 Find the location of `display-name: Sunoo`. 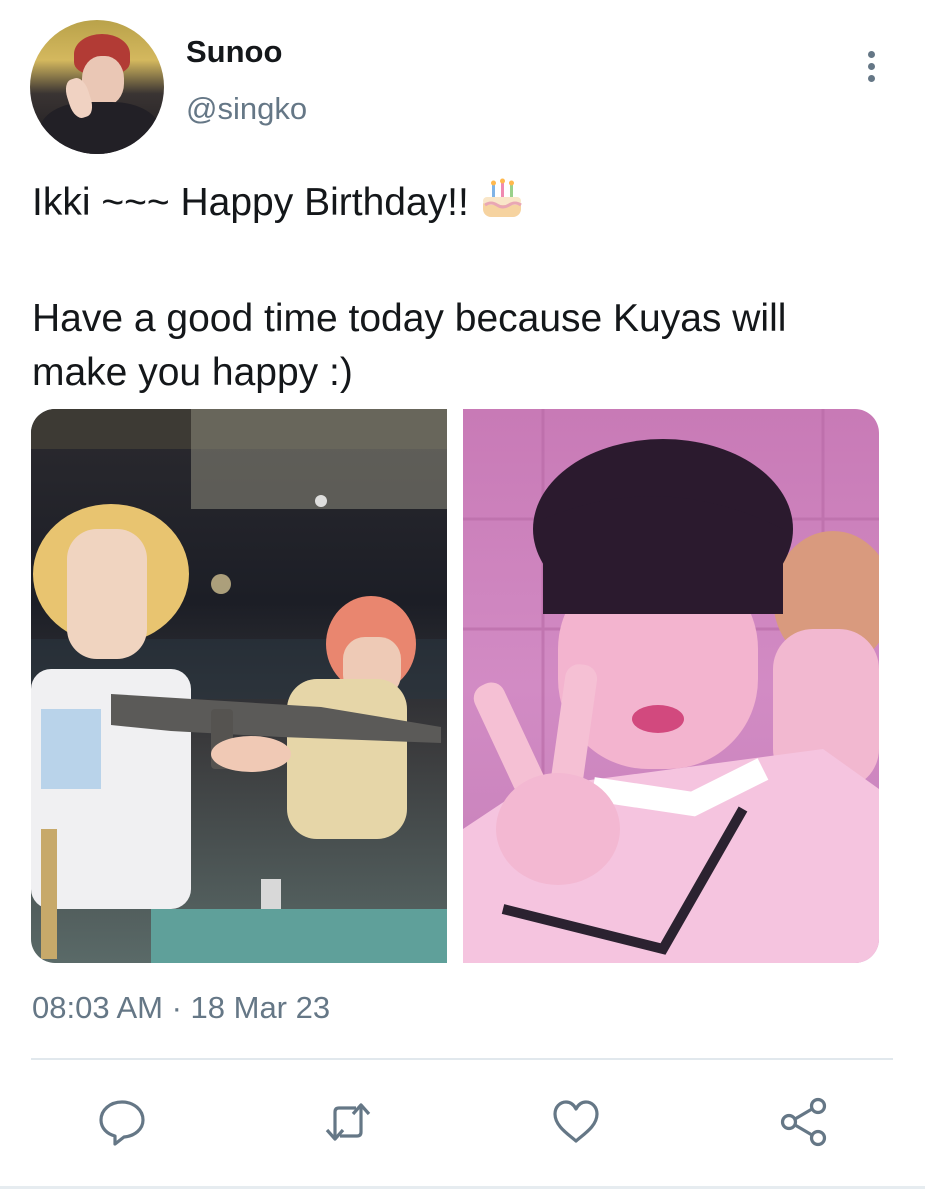

display-name: Sunoo is located at coordinates (234, 52).